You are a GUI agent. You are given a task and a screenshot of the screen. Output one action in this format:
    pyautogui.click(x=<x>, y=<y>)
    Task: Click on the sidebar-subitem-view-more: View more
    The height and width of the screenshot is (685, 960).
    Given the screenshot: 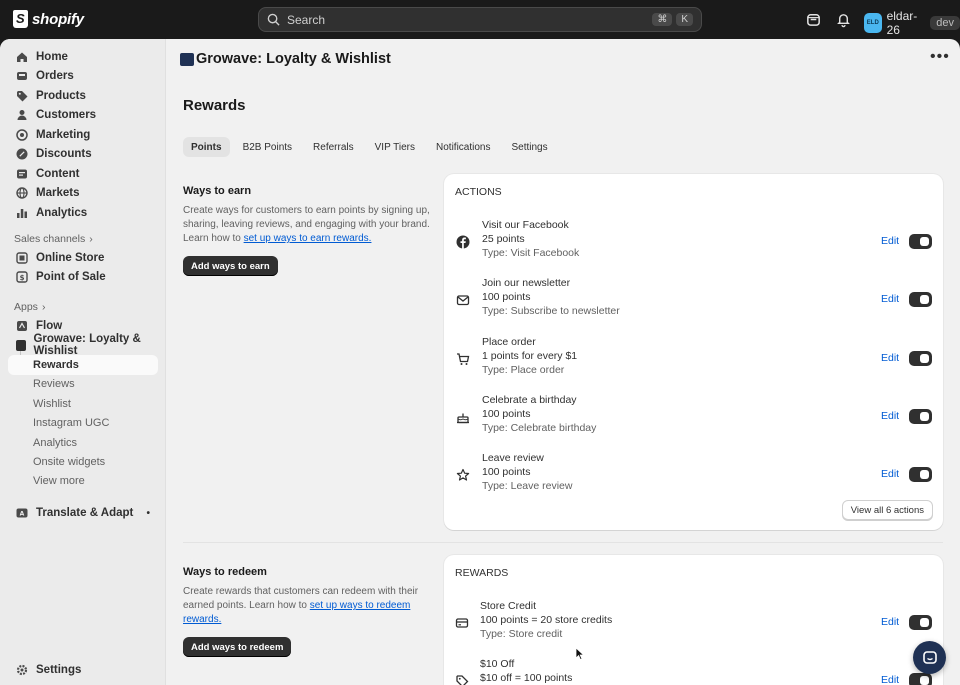 What is the action you would take?
    pyautogui.click(x=83, y=481)
    